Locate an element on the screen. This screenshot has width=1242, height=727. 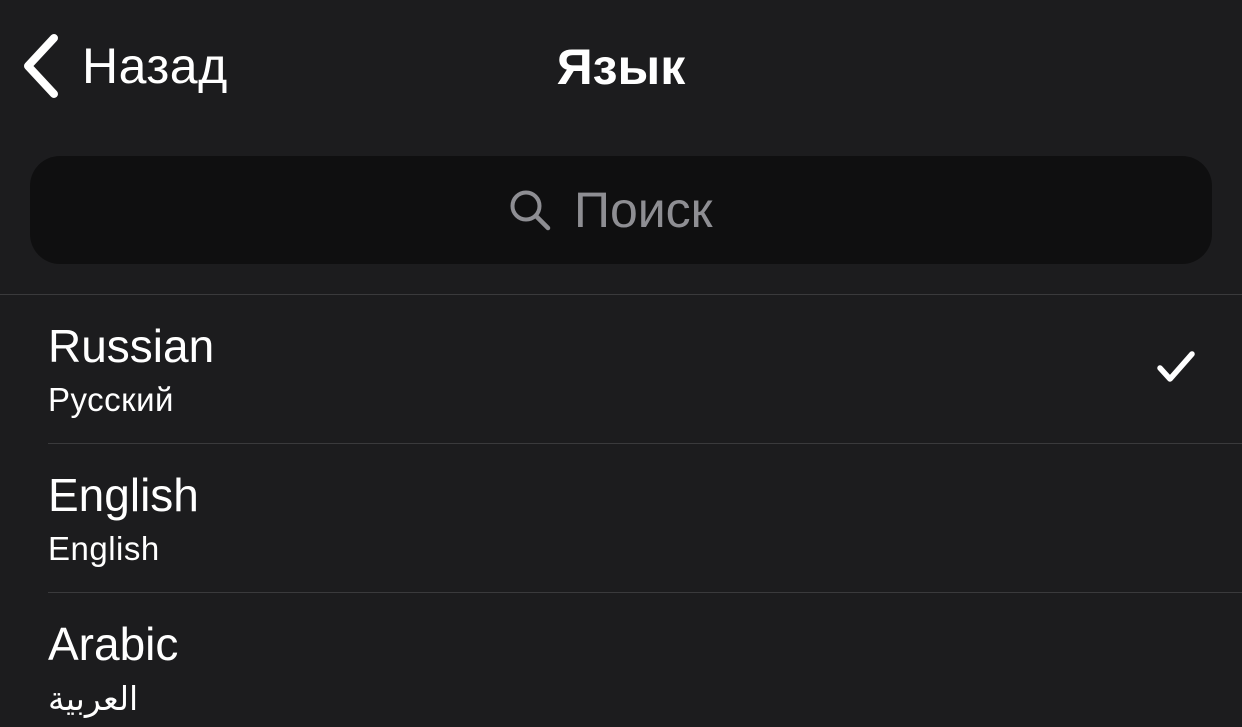
search-icon is located at coordinates (530, 210).